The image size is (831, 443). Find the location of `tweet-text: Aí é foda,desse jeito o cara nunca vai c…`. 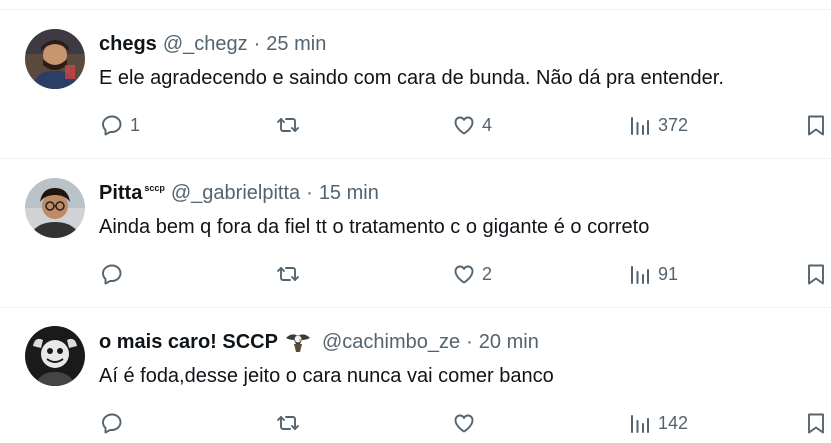

tweet-text: Aí é foda,desse jeito o cara nunca vai c… is located at coordinates (326, 376).